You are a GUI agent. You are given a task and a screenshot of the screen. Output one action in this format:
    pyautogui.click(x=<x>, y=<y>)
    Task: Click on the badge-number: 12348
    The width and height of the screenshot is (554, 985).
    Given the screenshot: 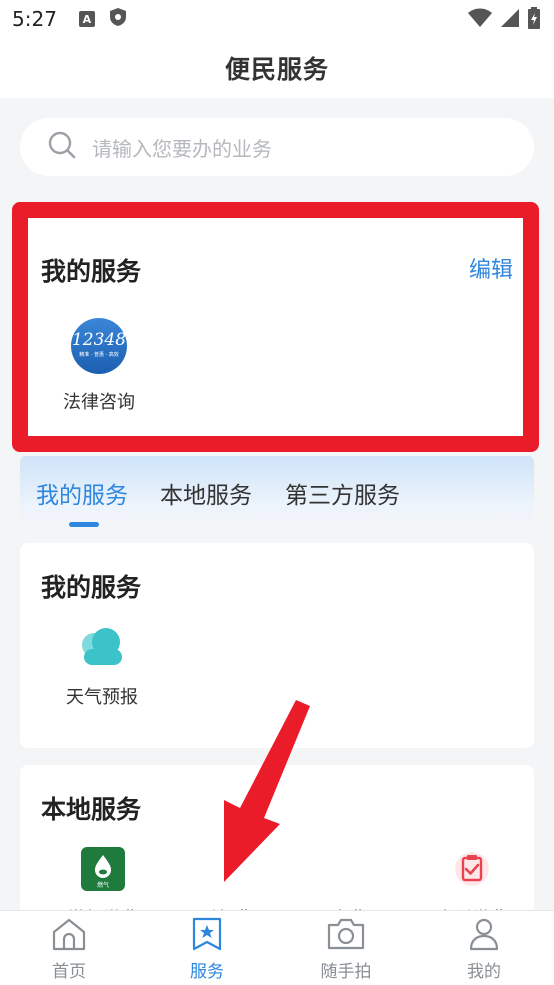 What is the action you would take?
    pyautogui.click(x=99, y=340)
    